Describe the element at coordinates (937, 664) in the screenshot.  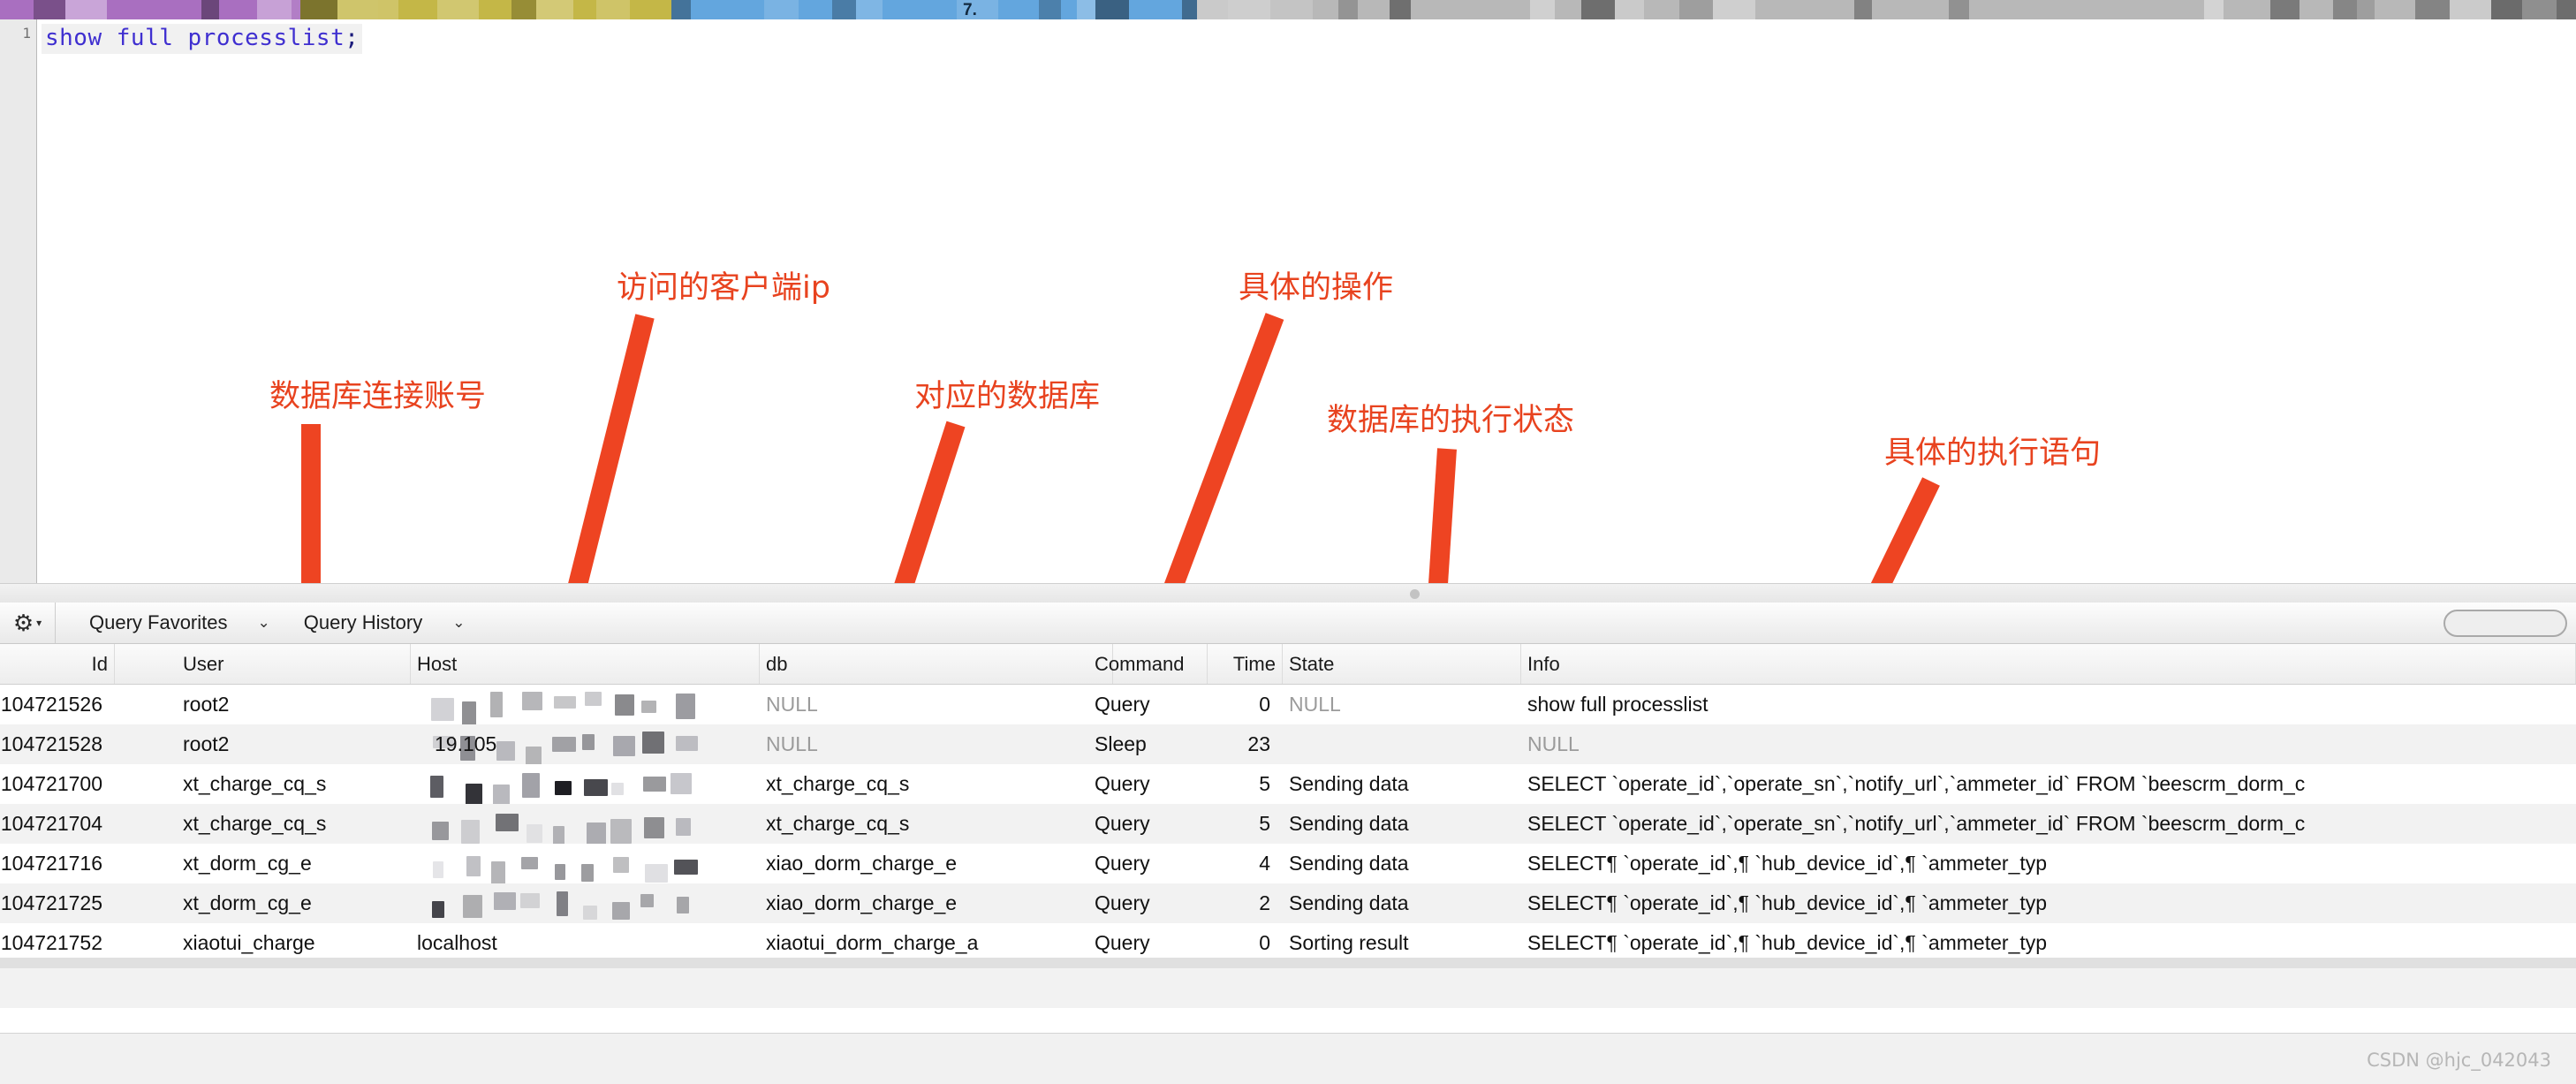
I see `column-header-db: db` at that location.